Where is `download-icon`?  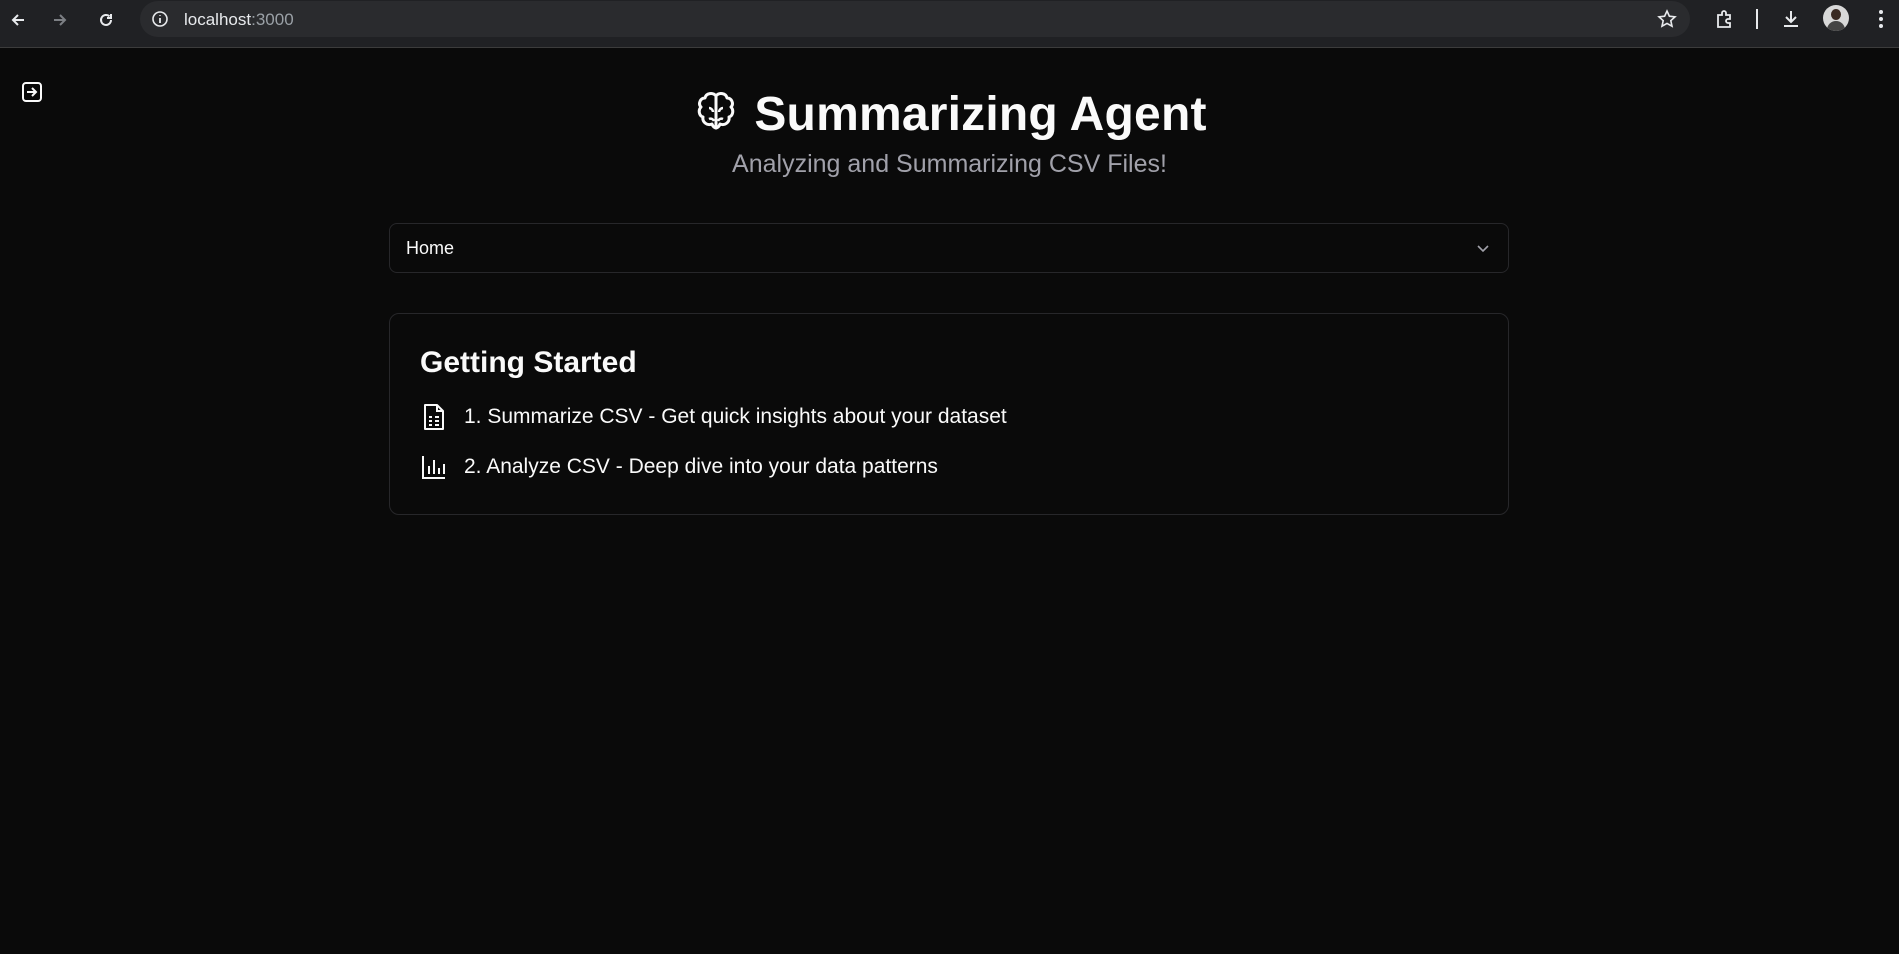
download-icon is located at coordinates (1791, 19).